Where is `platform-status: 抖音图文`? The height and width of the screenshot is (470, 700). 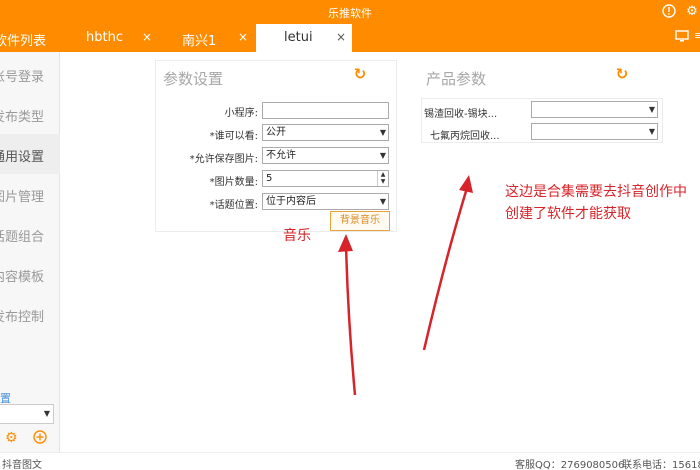
platform-status: 抖音图文 is located at coordinates (22, 465).